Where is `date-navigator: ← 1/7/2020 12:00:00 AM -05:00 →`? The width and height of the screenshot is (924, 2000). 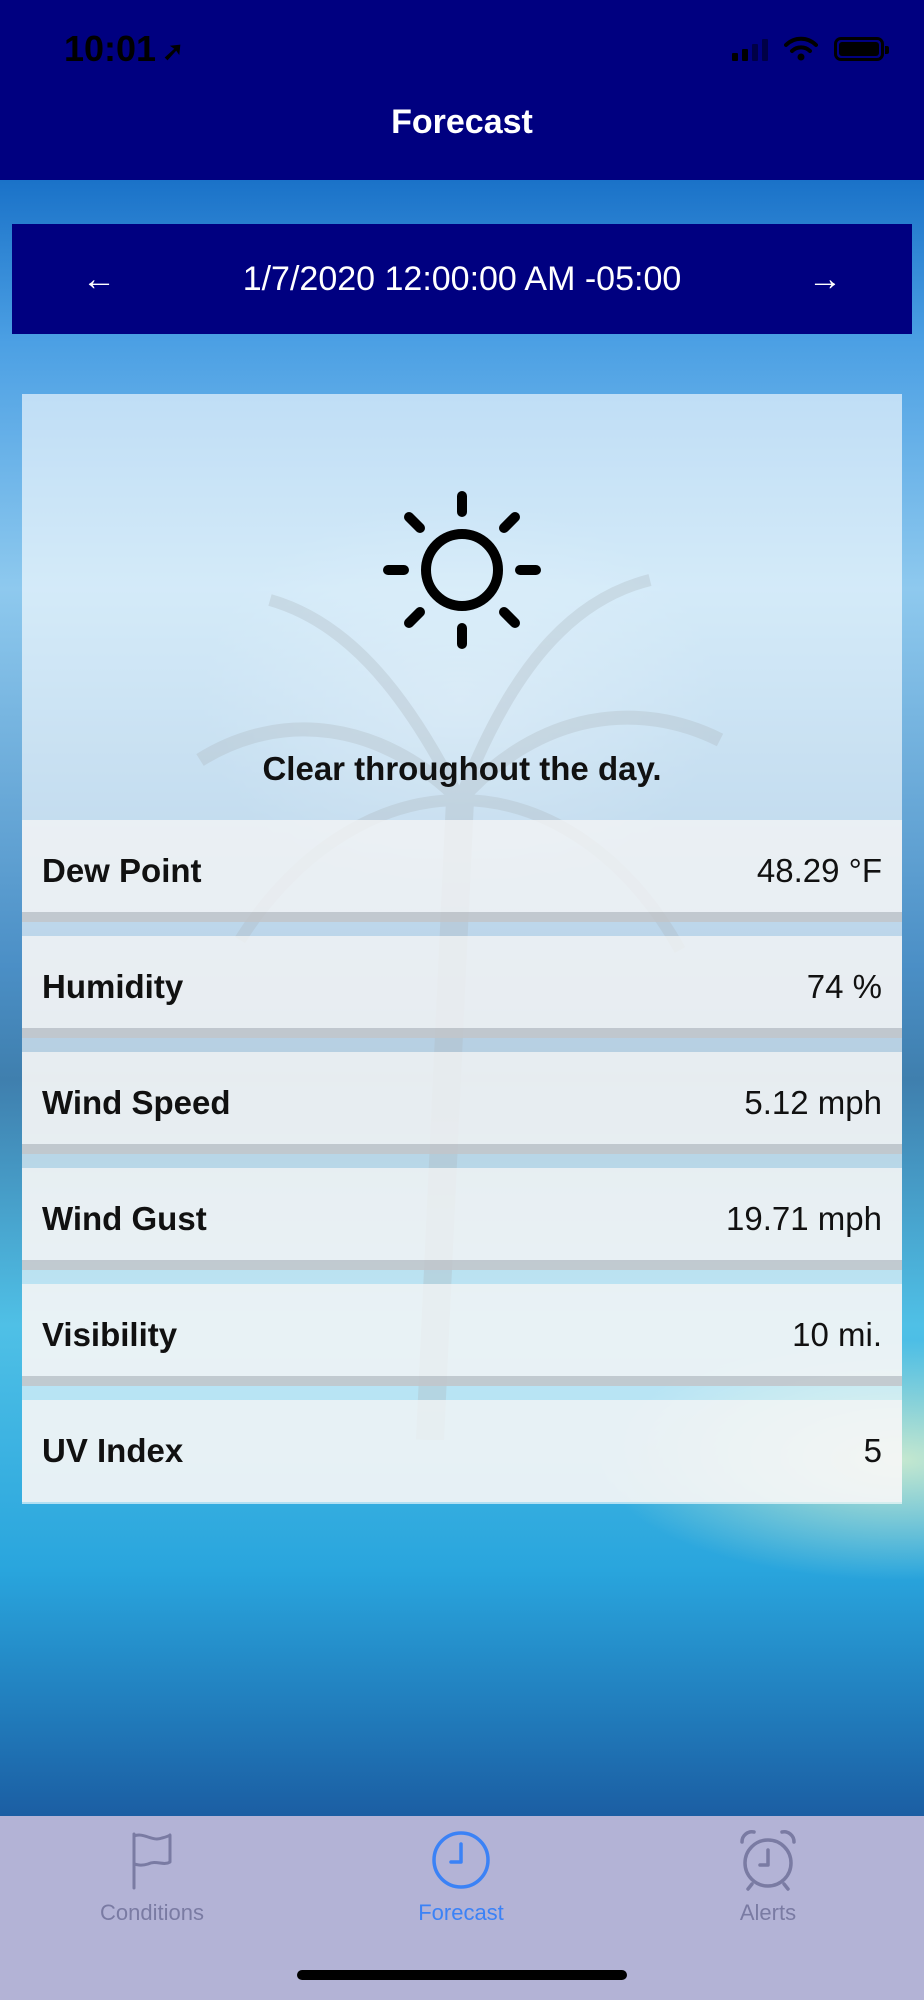
date-navigator: ← 1/7/2020 12:00:00 AM -05:00 → is located at coordinates (462, 279).